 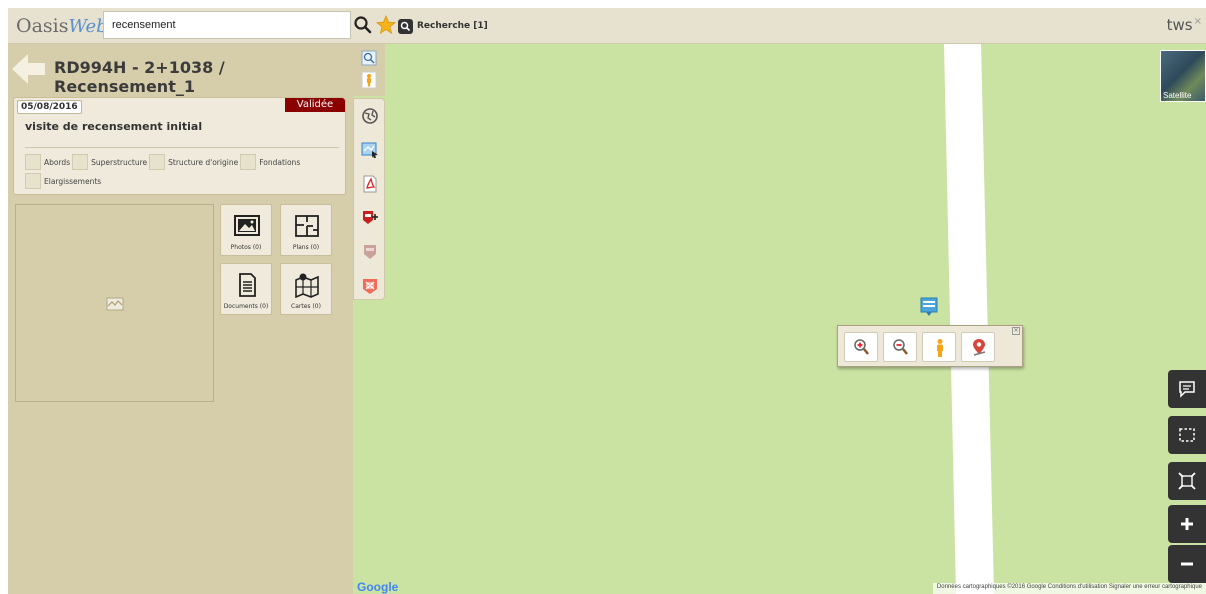 I want to click on search-icon, so click(x=363, y=25).